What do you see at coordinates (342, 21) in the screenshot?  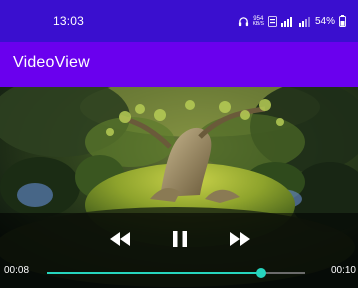 I see `battery-icon` at bounding box center [342, 21].